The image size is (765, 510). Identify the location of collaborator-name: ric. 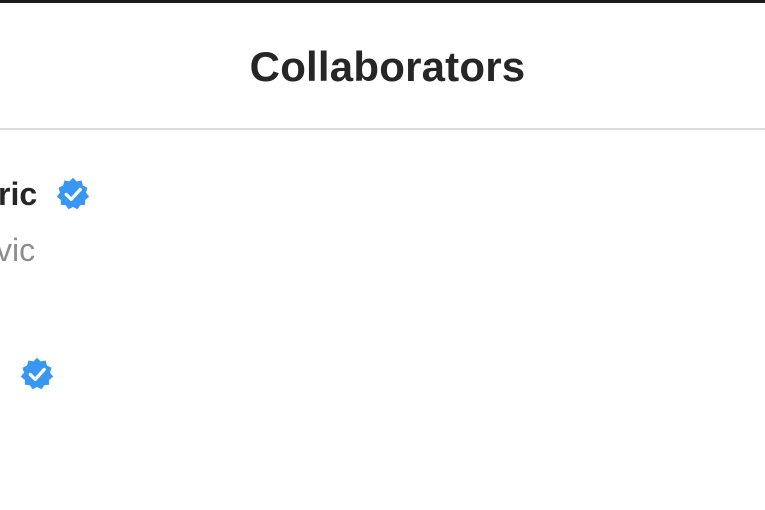
(19, 194).